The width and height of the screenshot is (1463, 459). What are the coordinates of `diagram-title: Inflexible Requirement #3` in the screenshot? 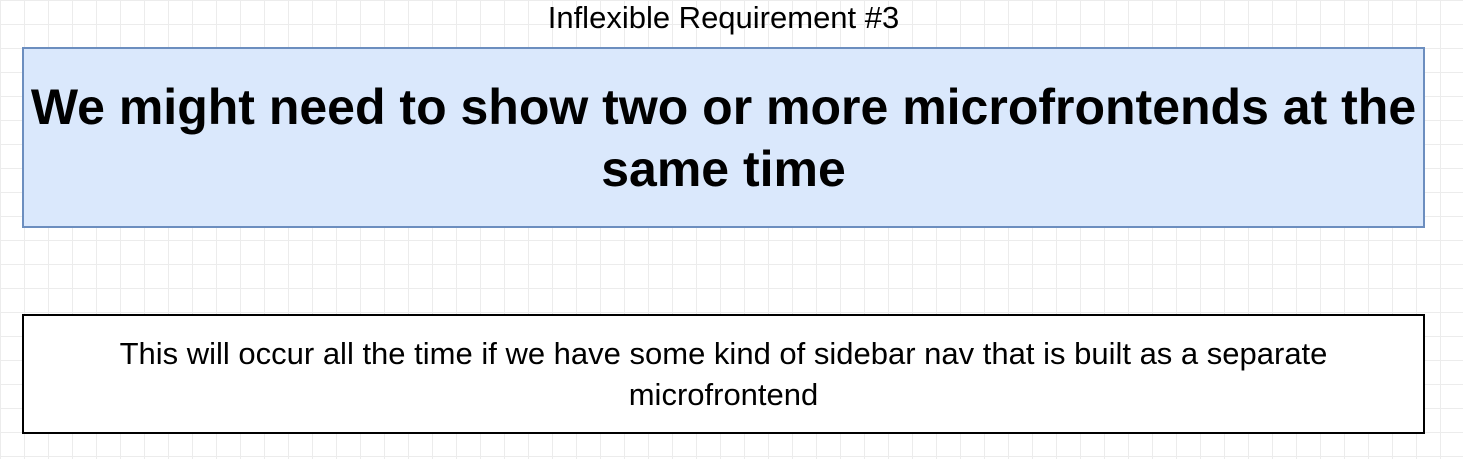 It's located at (723, 17).